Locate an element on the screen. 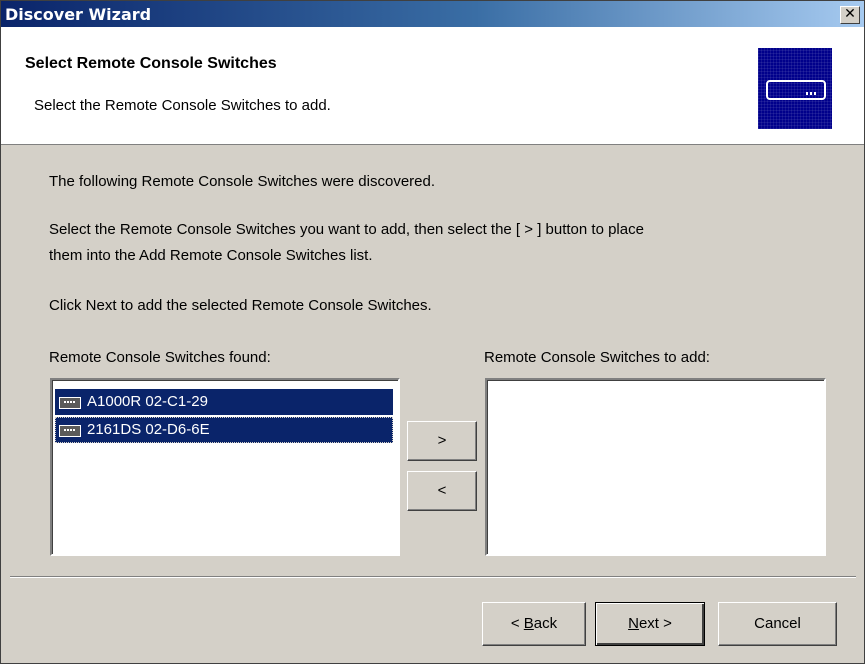 The image size is (865, 664). add-selected-button: > is located at coordinates (442, 441).